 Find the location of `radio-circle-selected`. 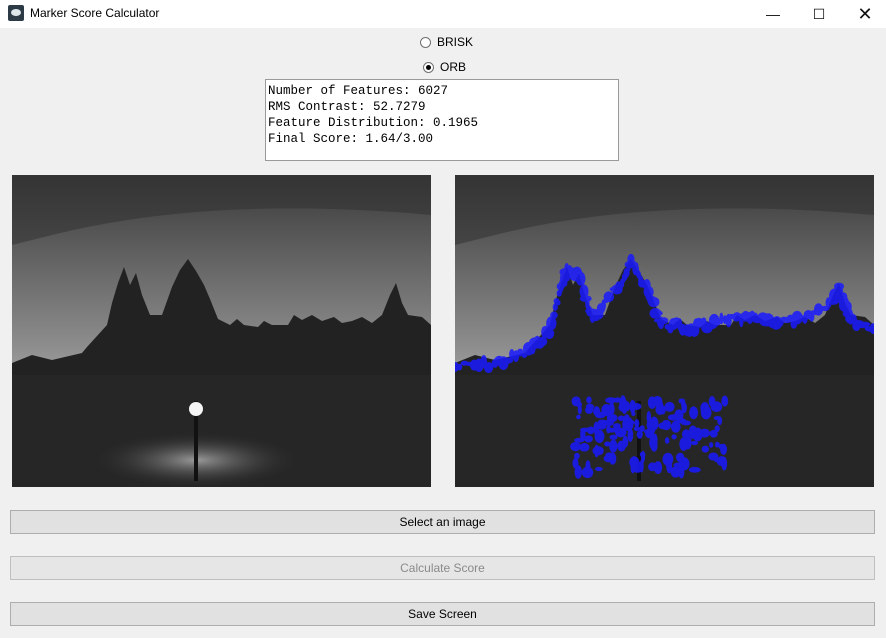

radio-circle-selected is located at coordinates (428, 67).